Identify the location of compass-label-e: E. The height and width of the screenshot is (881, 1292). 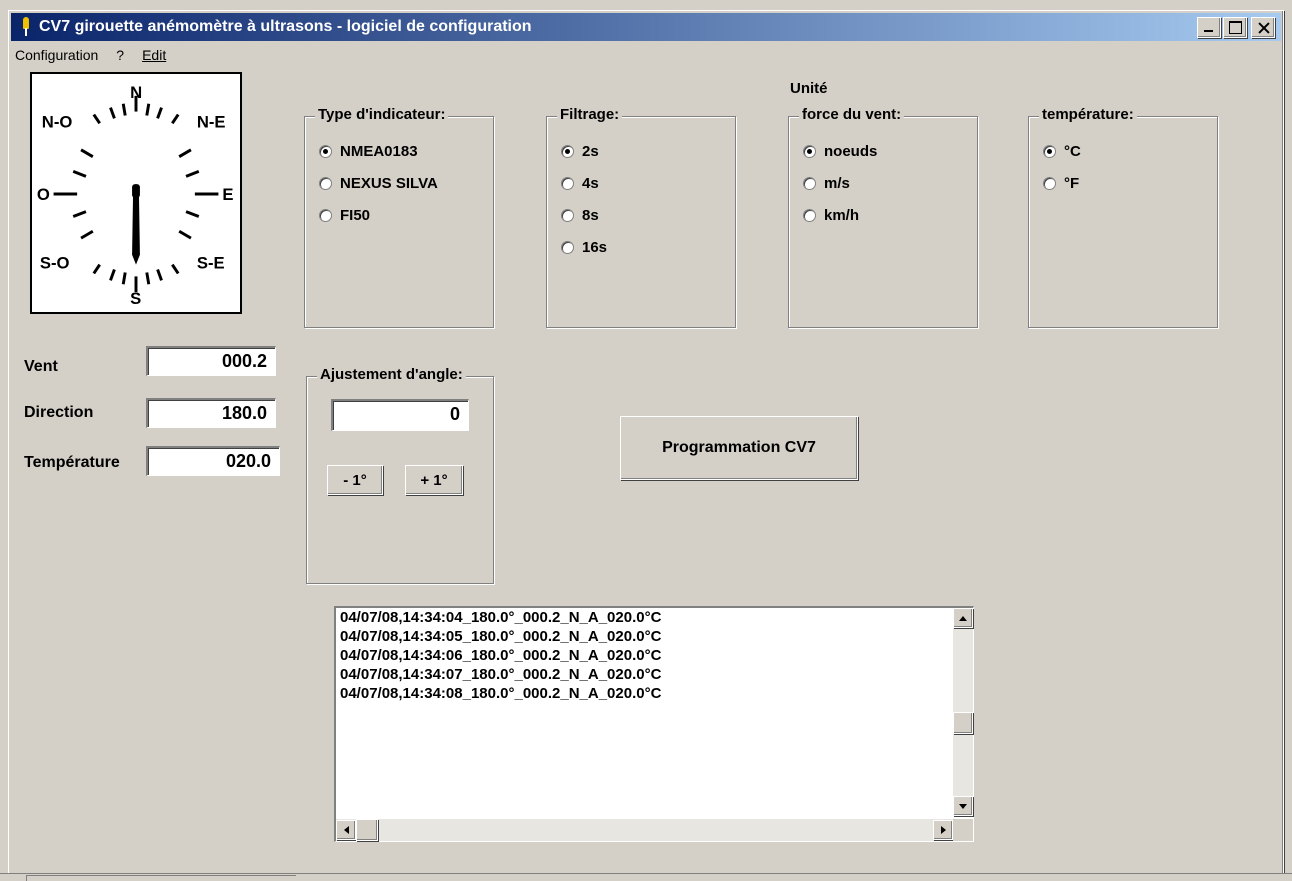
(227, 194).